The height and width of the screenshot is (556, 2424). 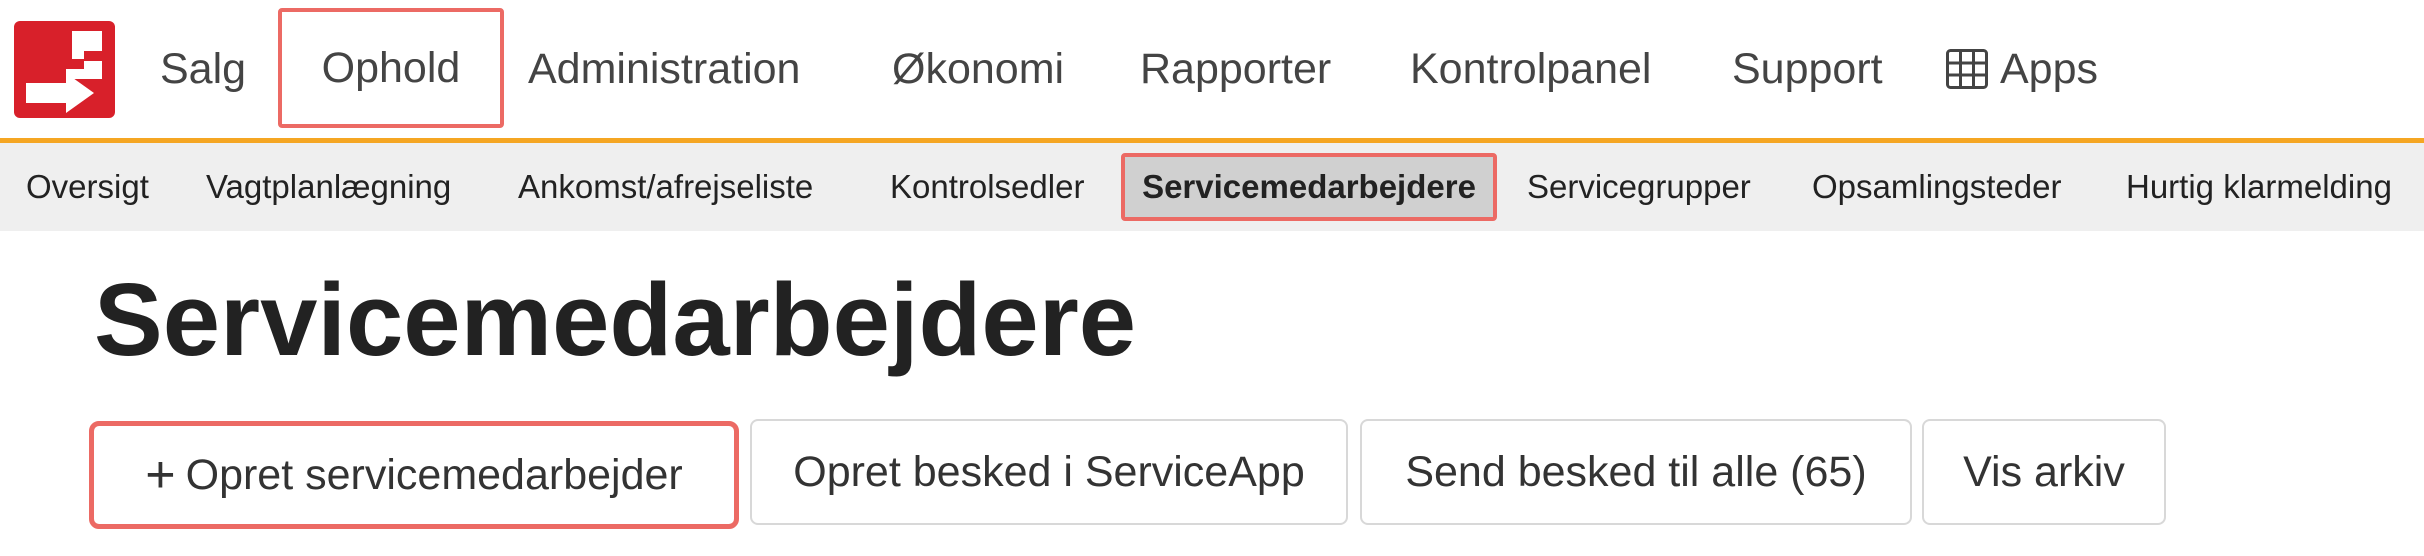 I want to click on create-service-employee-button: + Opret servicemedarbejder, so click(x=414, y=475).